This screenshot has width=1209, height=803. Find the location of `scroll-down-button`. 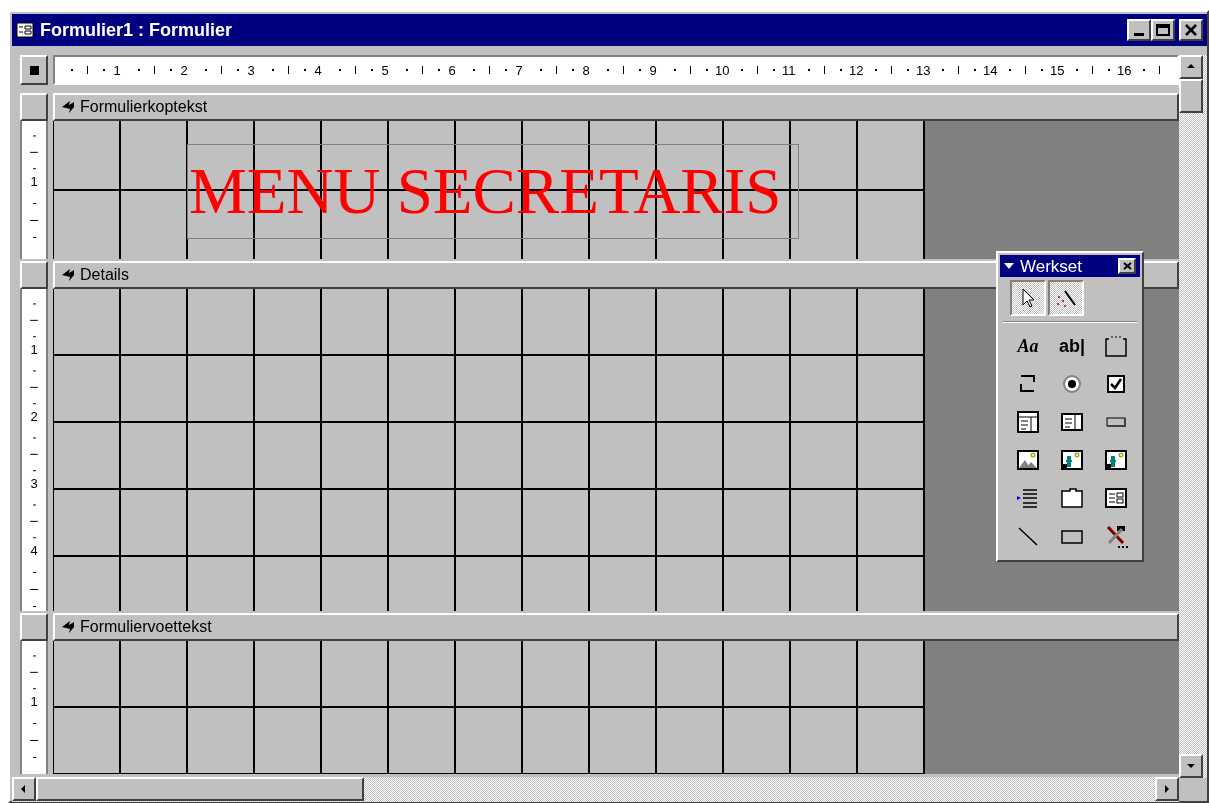

scroll-down-button is located at coordinates (1191, 766).